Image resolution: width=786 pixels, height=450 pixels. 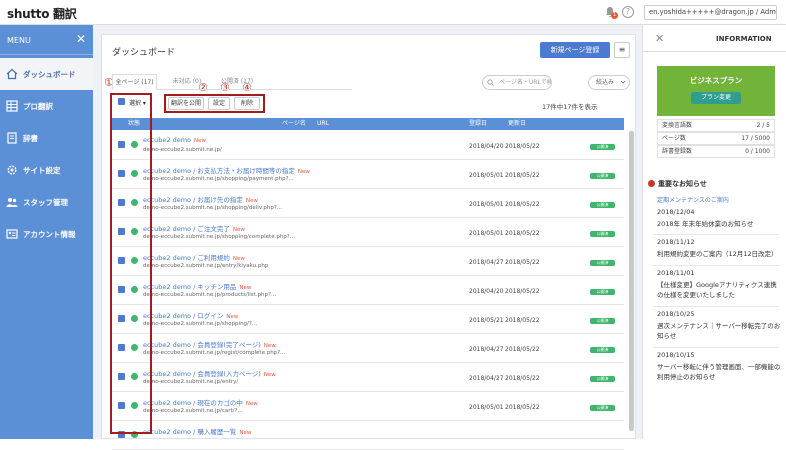 What do you see at coordinates (174, 140) in the screenshot?
I see `row-title-link: eccube2 demo New` at bounding box center [174, 140].